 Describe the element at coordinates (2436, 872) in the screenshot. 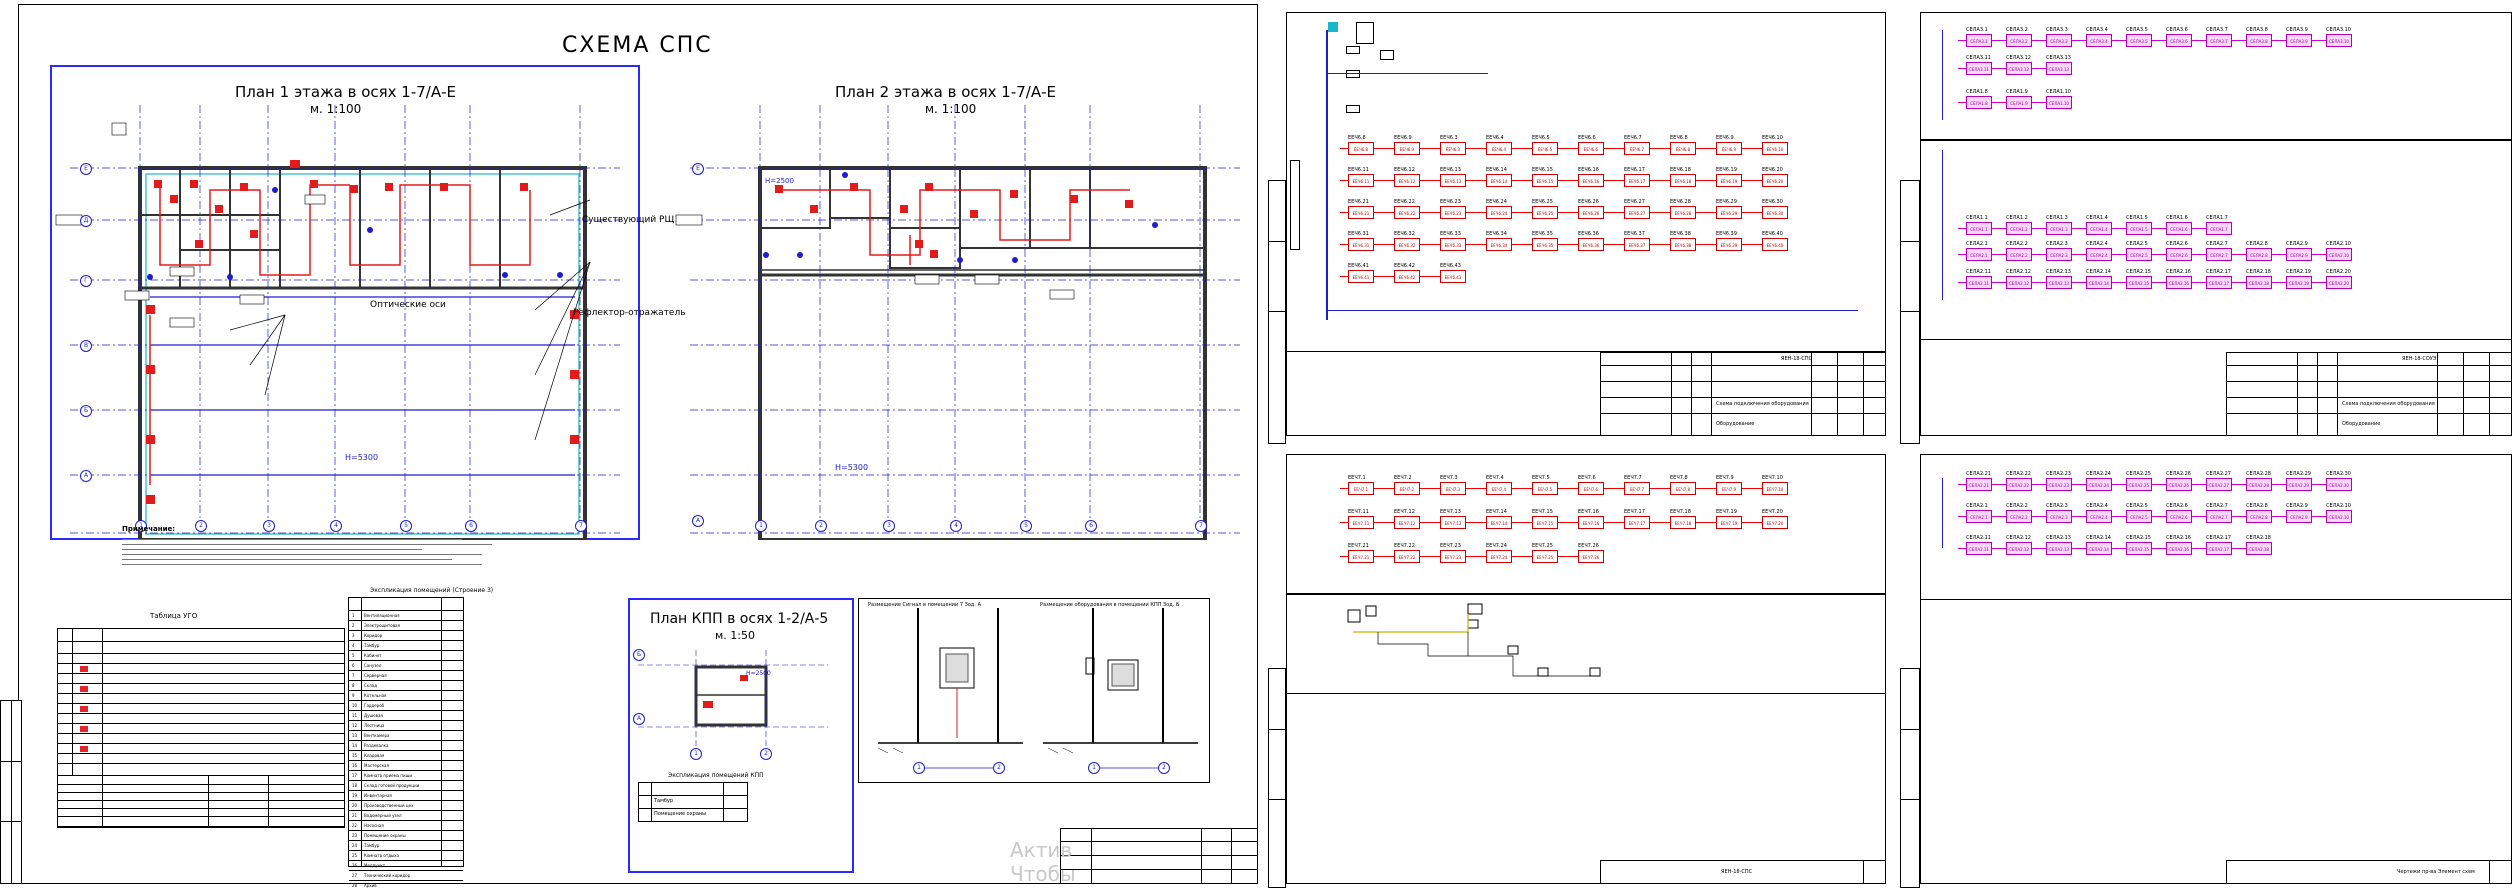

I see `sheet-d-stamp: Чертежи пр-ва Элемент схем` at that location.